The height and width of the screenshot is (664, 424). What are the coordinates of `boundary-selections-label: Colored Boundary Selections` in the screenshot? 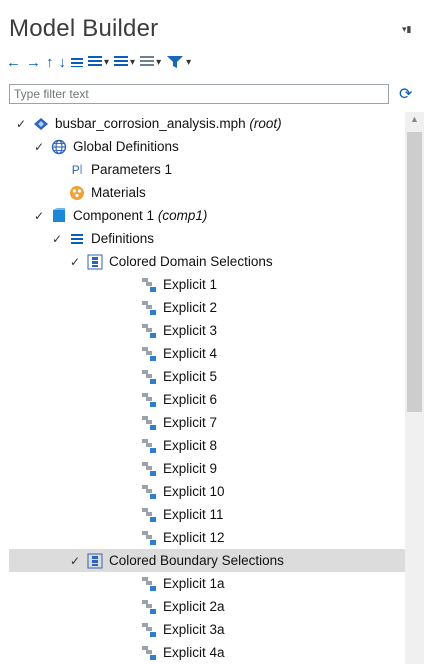 It's located at (196, 560).